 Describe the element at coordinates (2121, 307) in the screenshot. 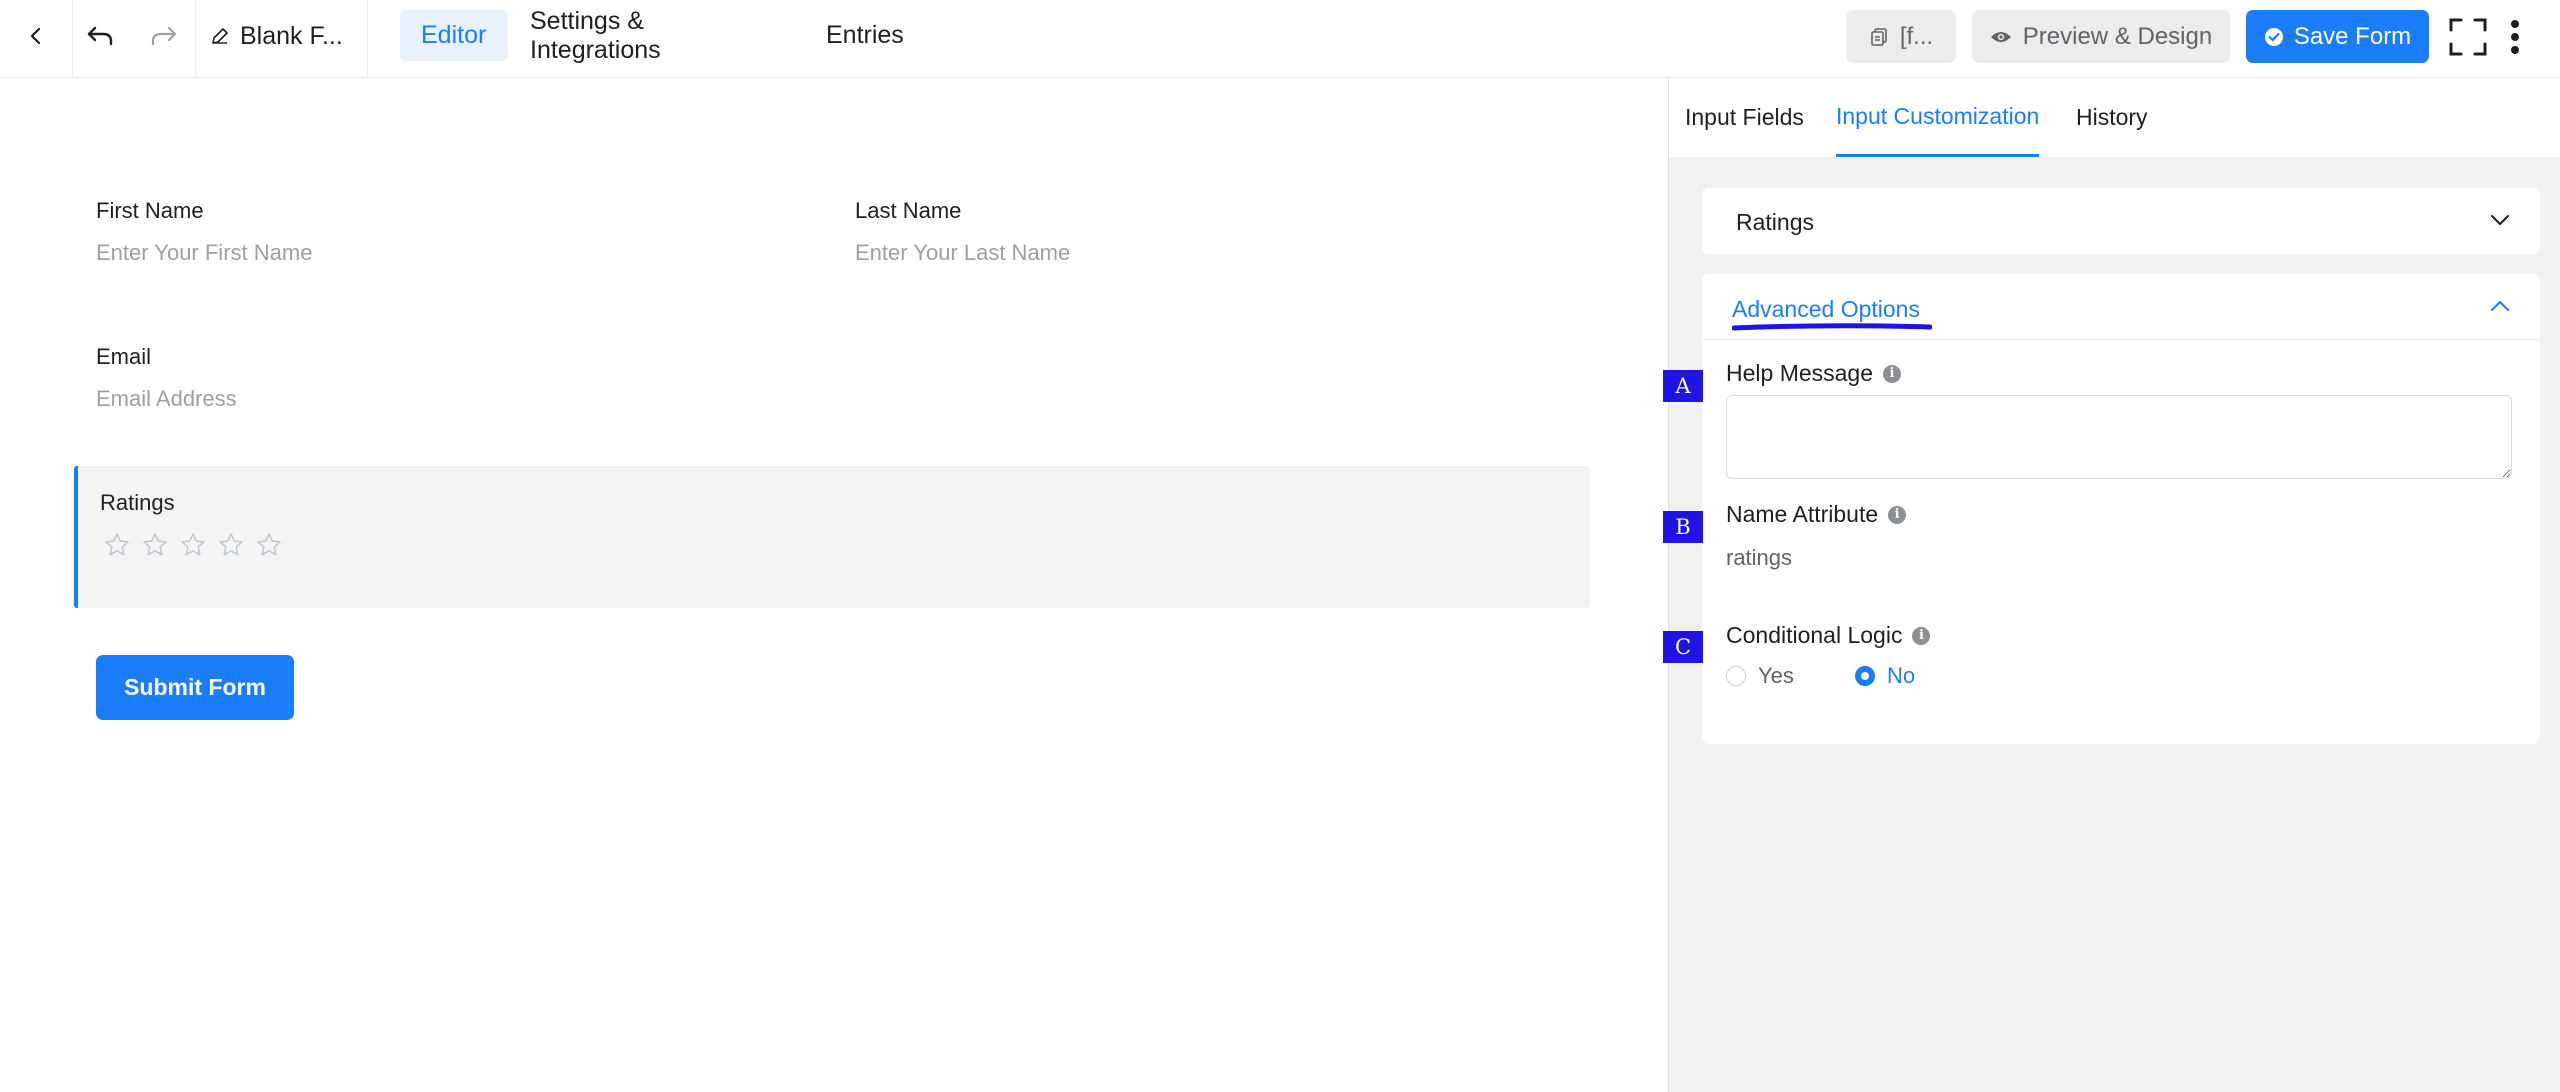

I see `advanced-options-header: Advanced Options` at that location.